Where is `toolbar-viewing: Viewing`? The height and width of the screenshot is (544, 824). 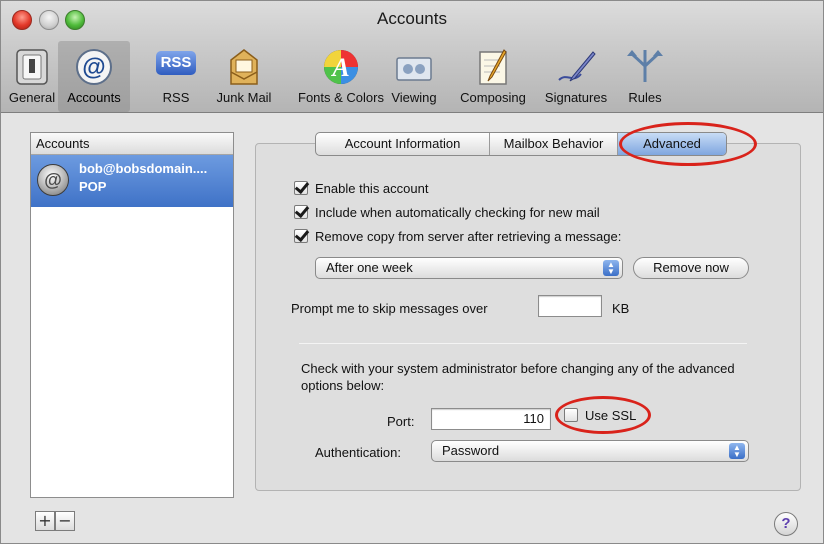 toolbar-viewing: Viewing is located at coordinates (414, 77).